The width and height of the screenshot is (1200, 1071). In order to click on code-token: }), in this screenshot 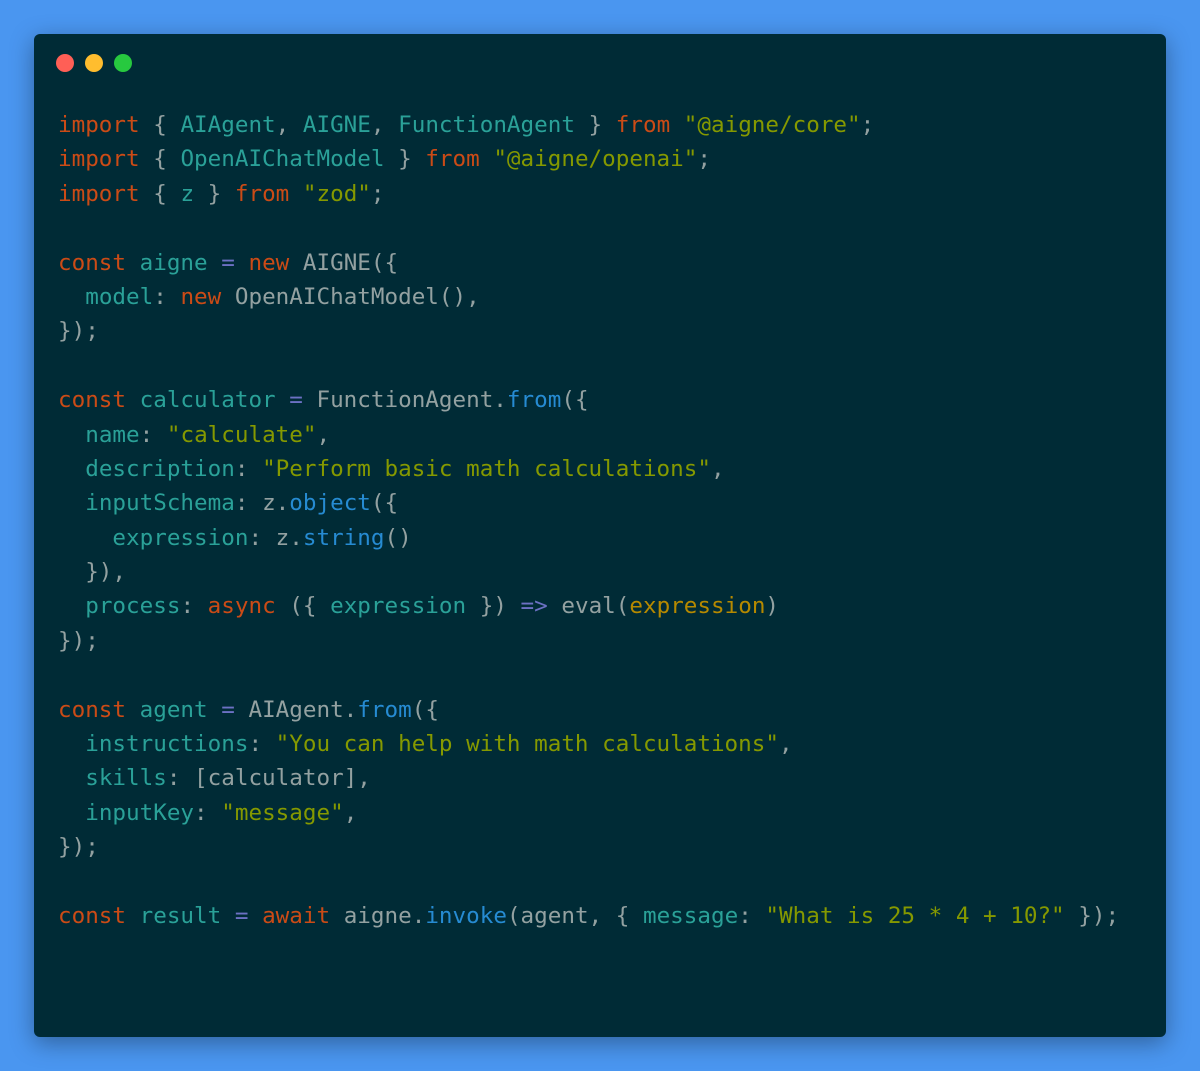, I will do `click(92, 572)`.